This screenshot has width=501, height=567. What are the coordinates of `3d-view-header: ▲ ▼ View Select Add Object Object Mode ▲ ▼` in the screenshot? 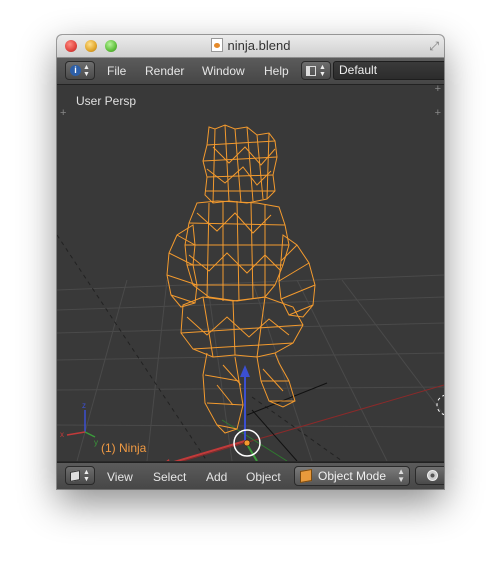 It's located at (250, 475).